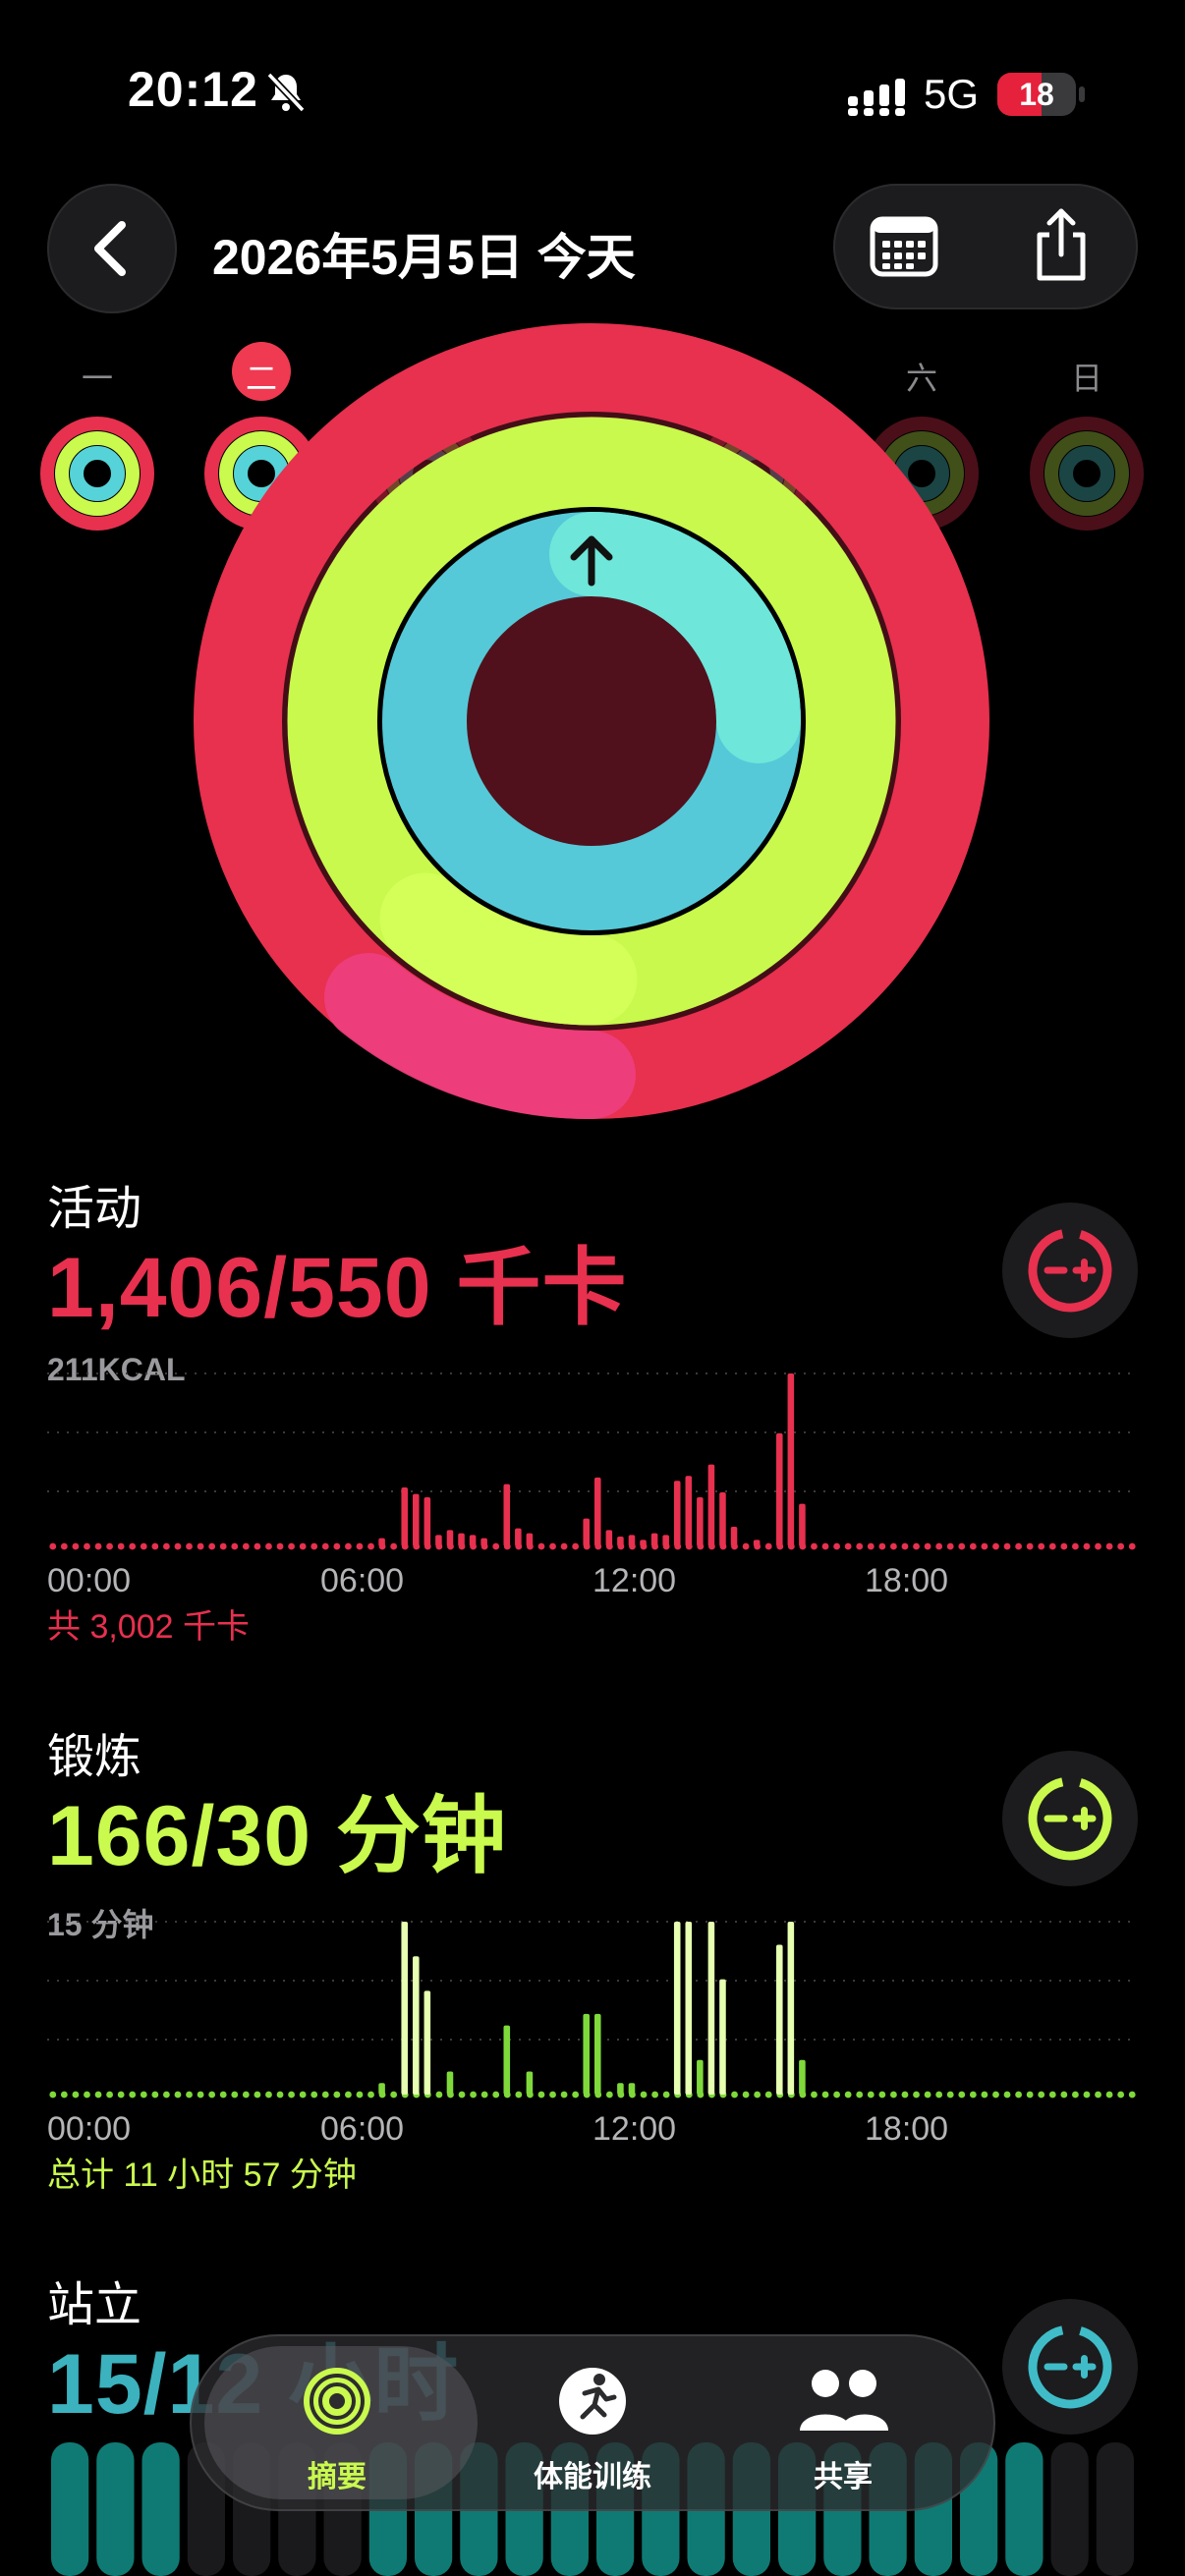 This screenshot has height=2576, width=1185. I want to click on calendar-button, so click(904, 246).